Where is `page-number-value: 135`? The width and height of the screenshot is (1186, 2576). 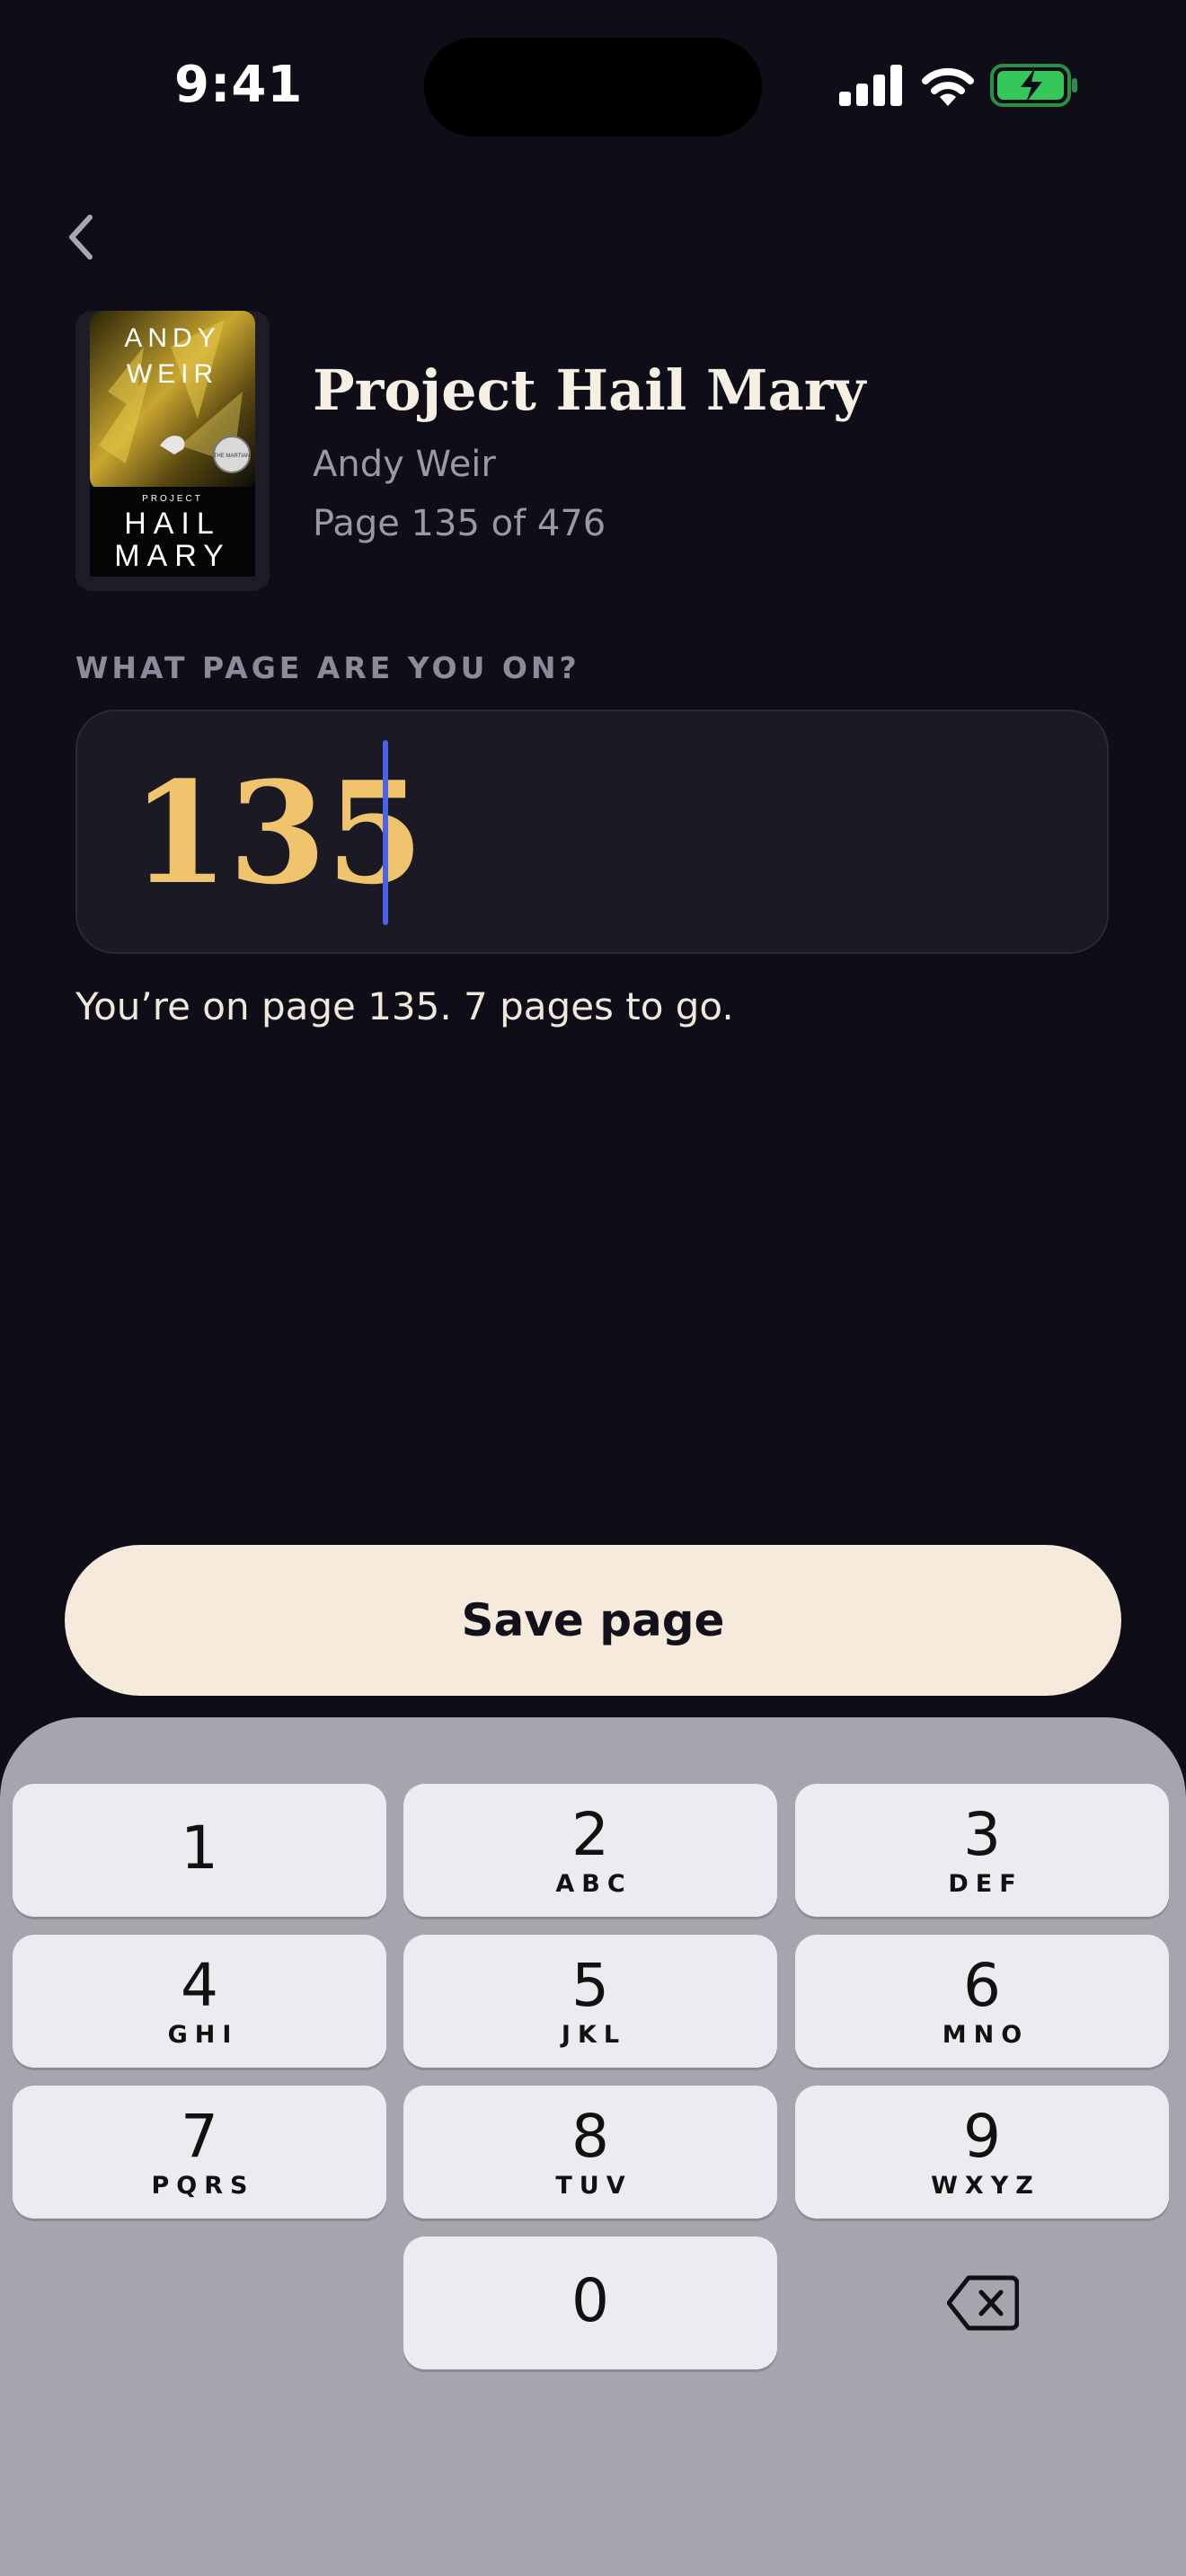
page-number-value: 135 is located at coordinates (277, 833).